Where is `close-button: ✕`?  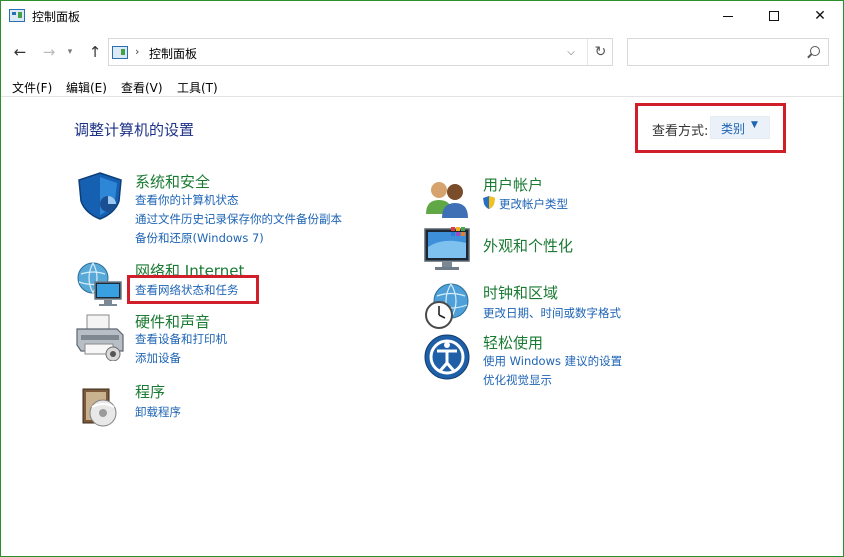 close-button: ✕ is located at coordinates (820, 16).